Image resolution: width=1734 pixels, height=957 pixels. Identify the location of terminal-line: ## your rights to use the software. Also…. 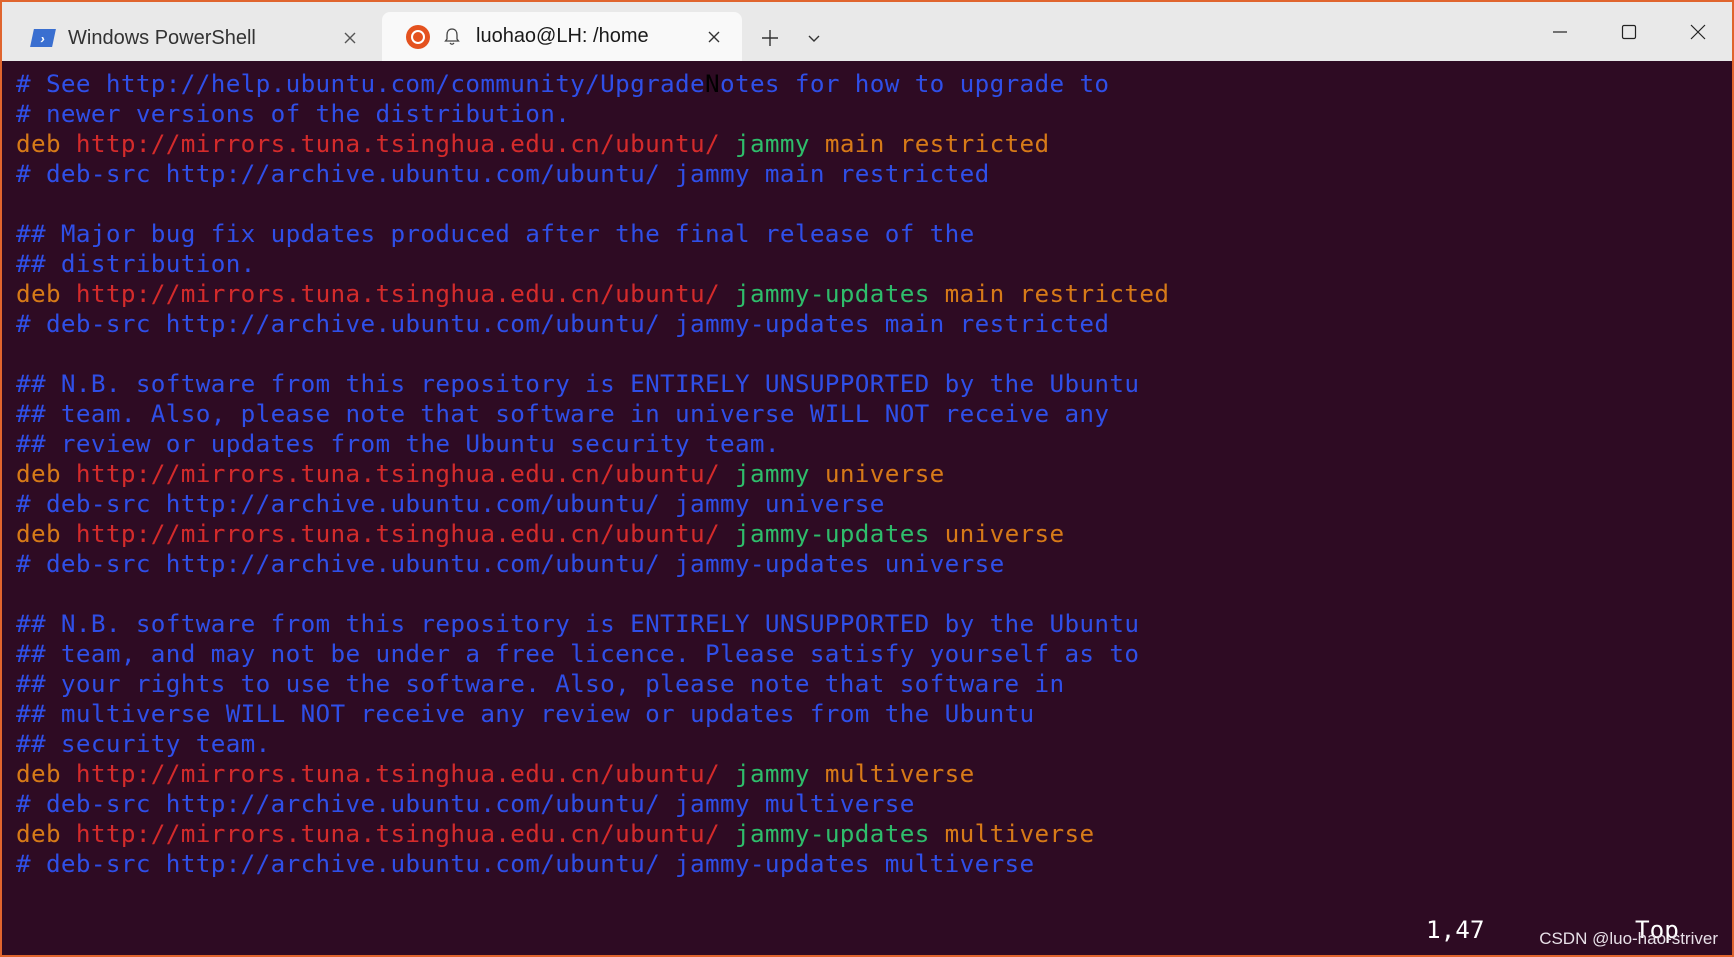
(874, 684).